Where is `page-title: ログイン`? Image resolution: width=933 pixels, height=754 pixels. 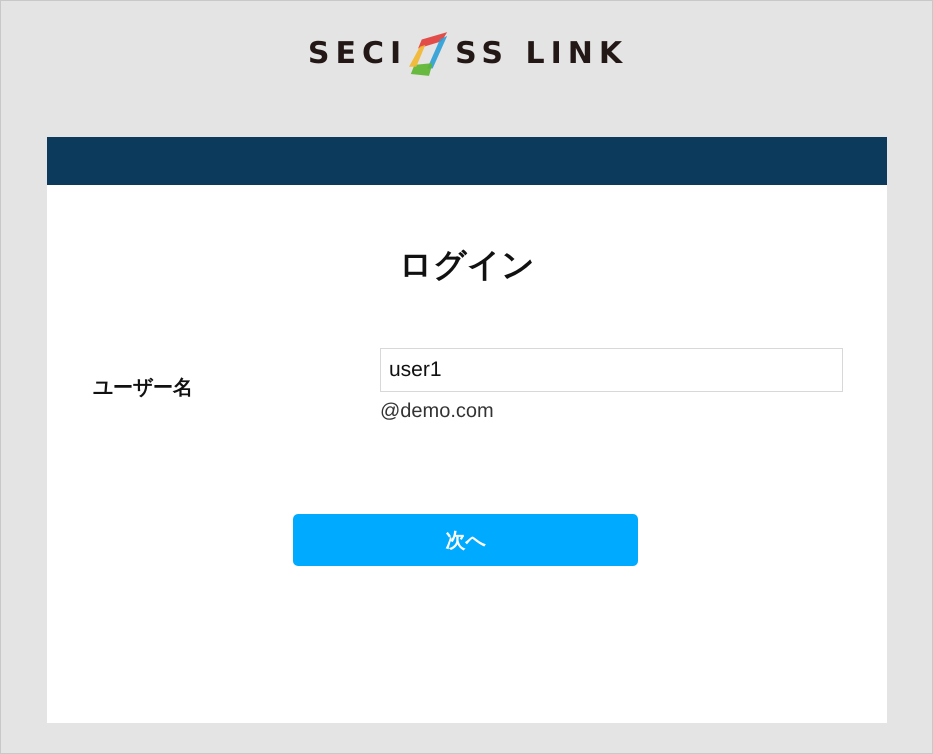 page-title: ログイン is located at coordinates (467, 265).